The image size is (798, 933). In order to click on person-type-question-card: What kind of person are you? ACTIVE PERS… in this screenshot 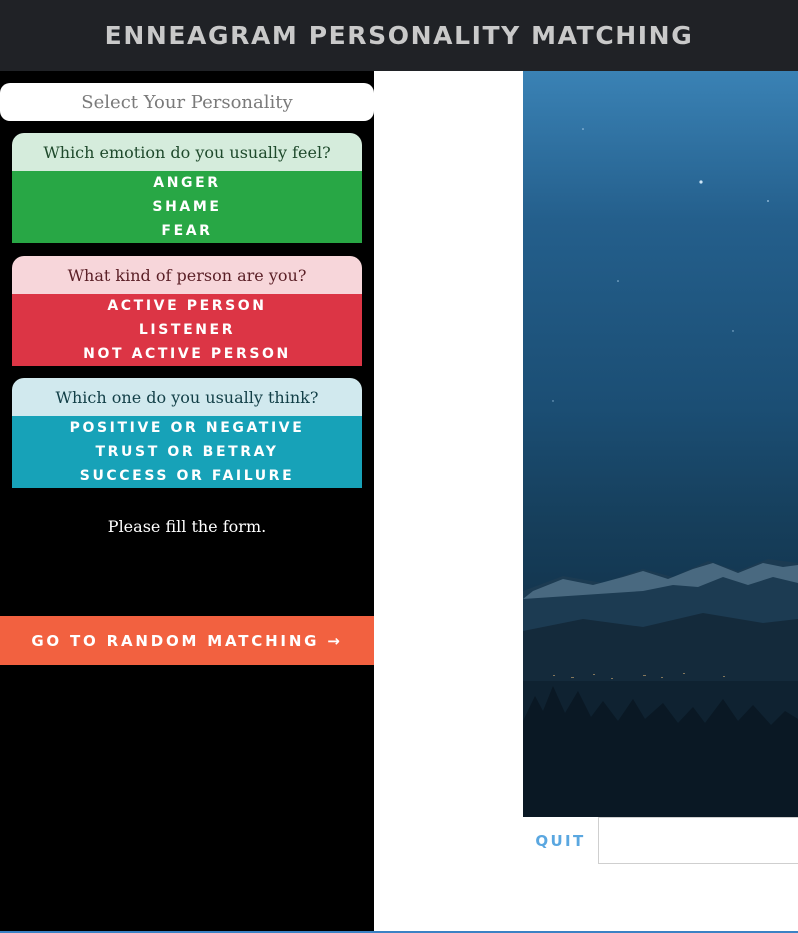, I will do `click(187, 311)`.